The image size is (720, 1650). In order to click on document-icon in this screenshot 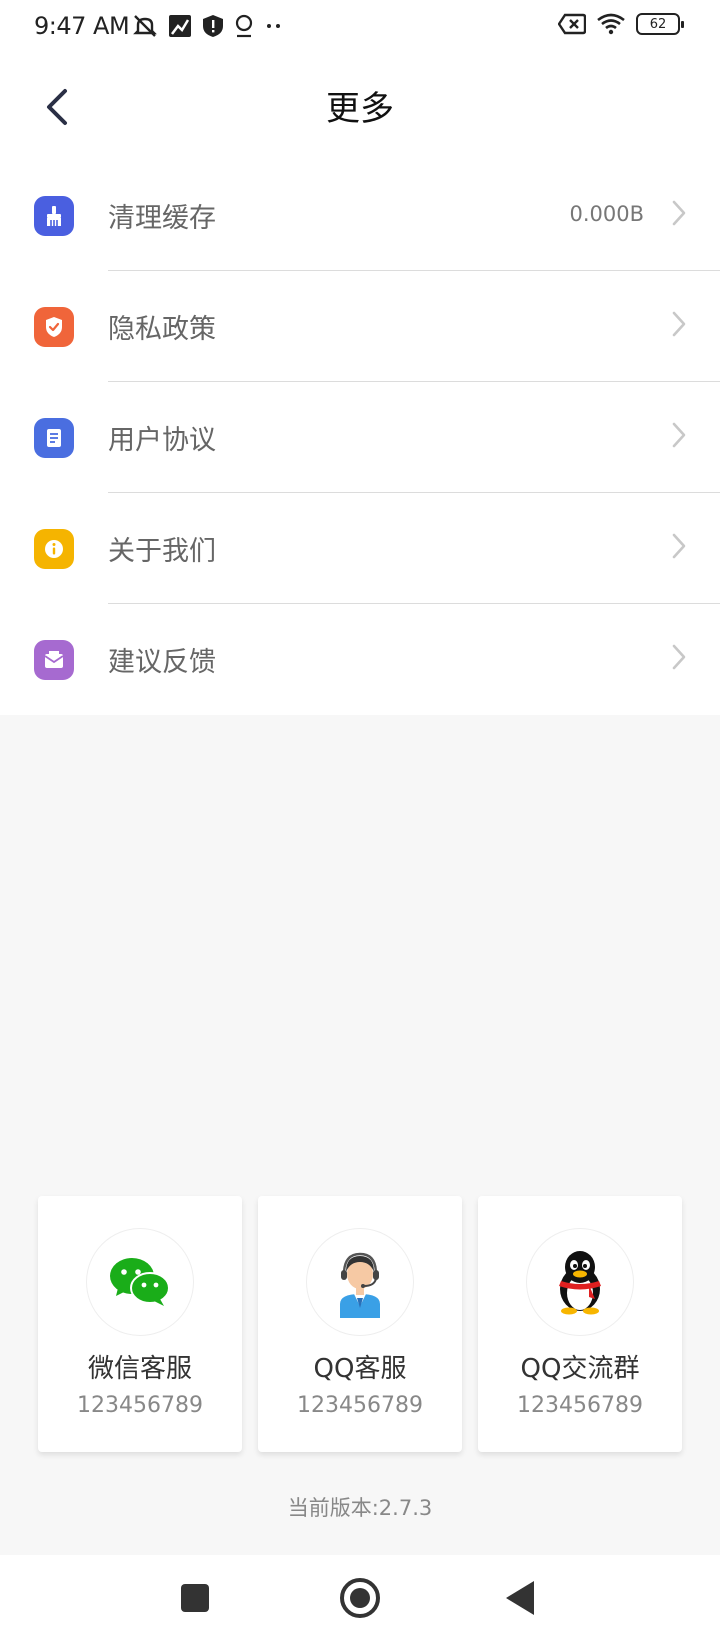, I will do `click(54, 438)`.